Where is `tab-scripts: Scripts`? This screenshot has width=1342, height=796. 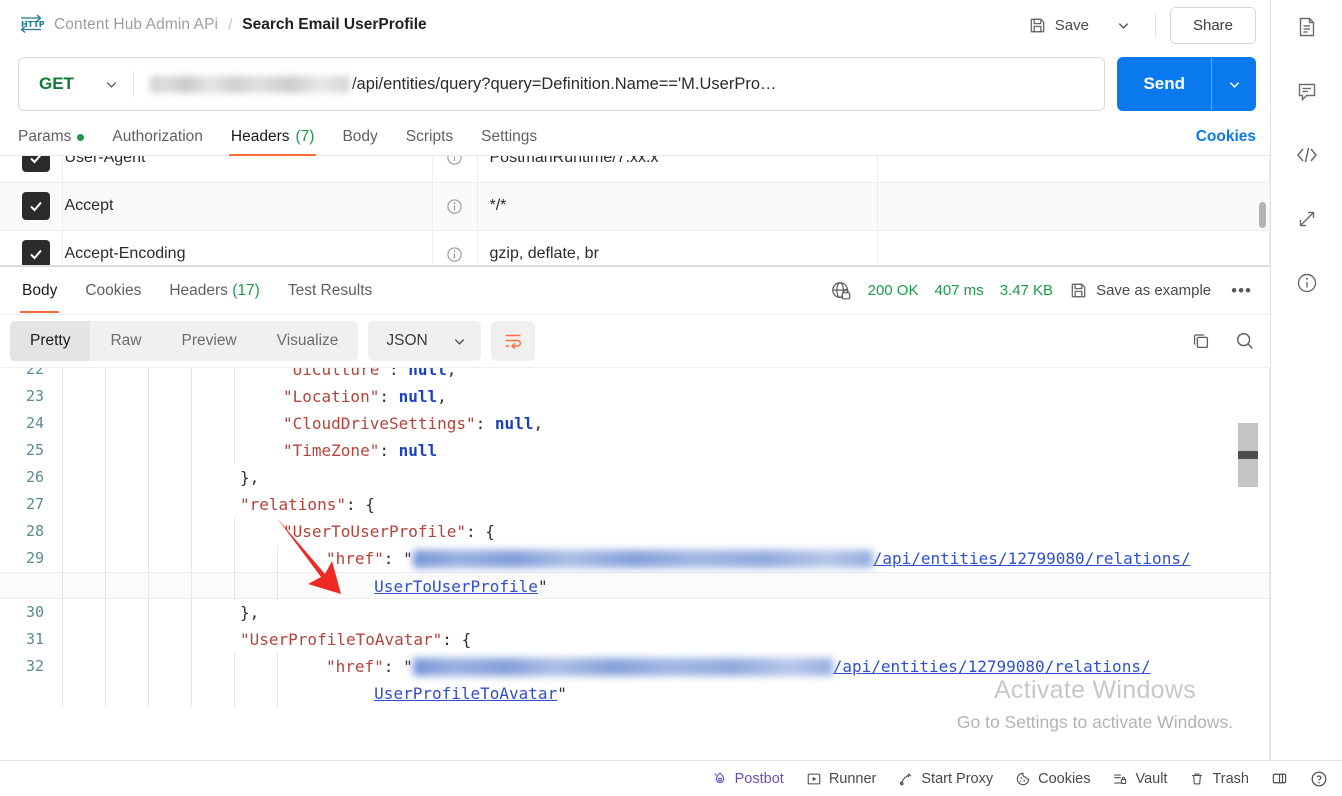 tab-scripts: Scripts is located at coordinates (429, 141).